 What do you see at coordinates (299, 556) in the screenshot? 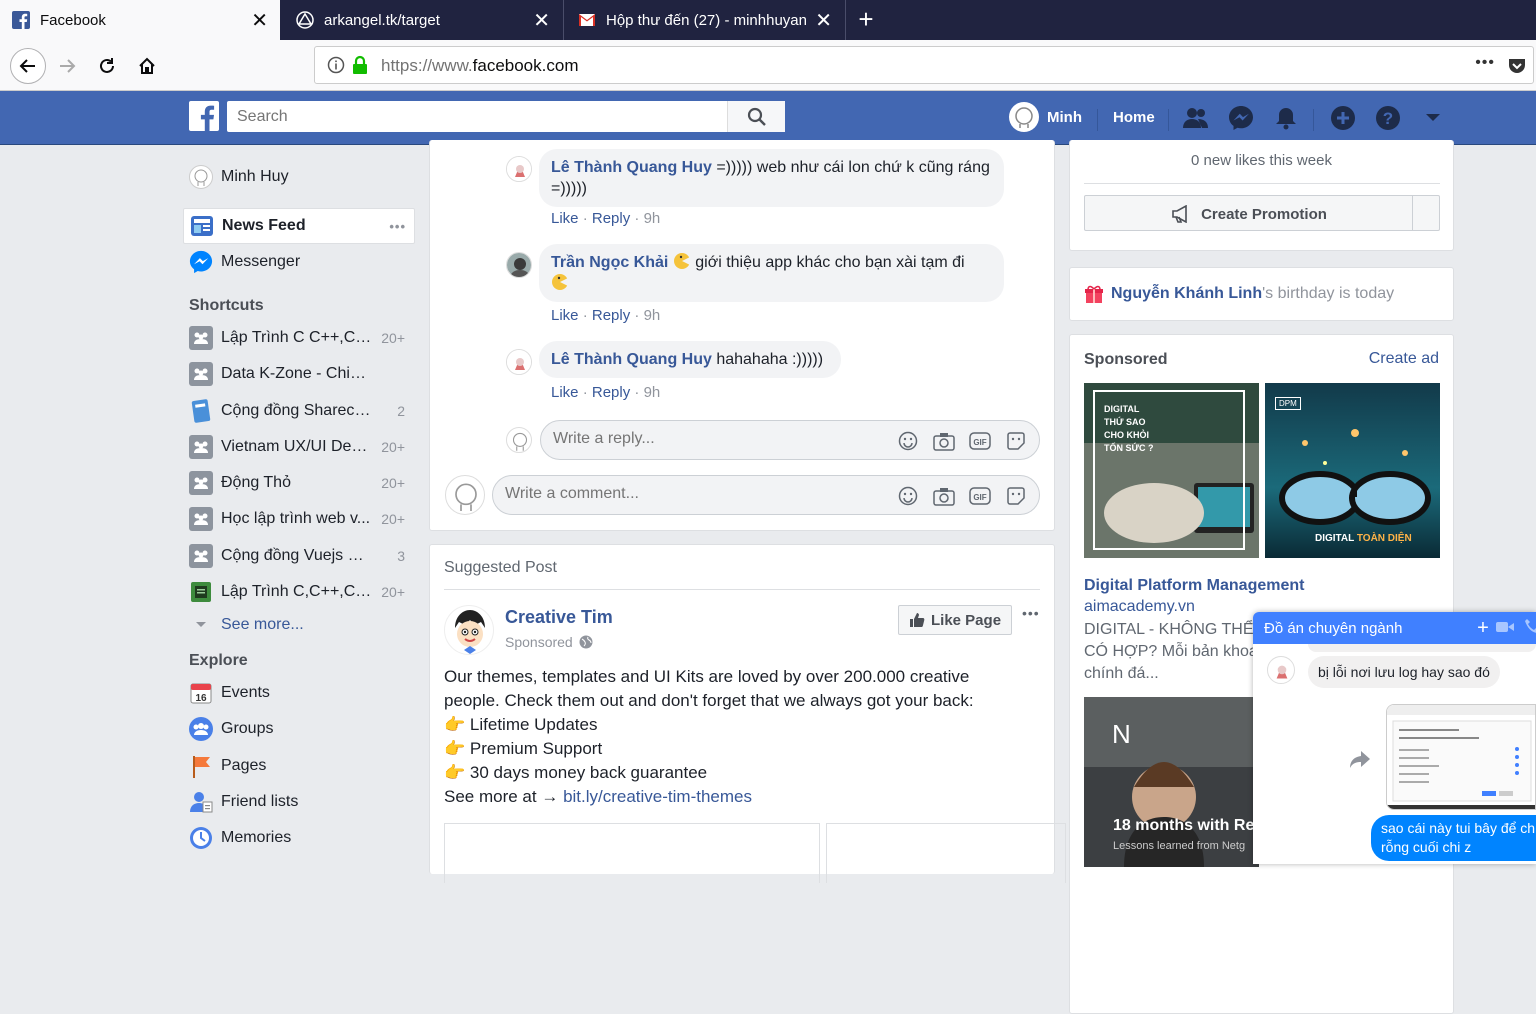
I see `shortcut-item: Cộng đồng Vuejs Việt Nam 3` at bounding box center [299, 556].